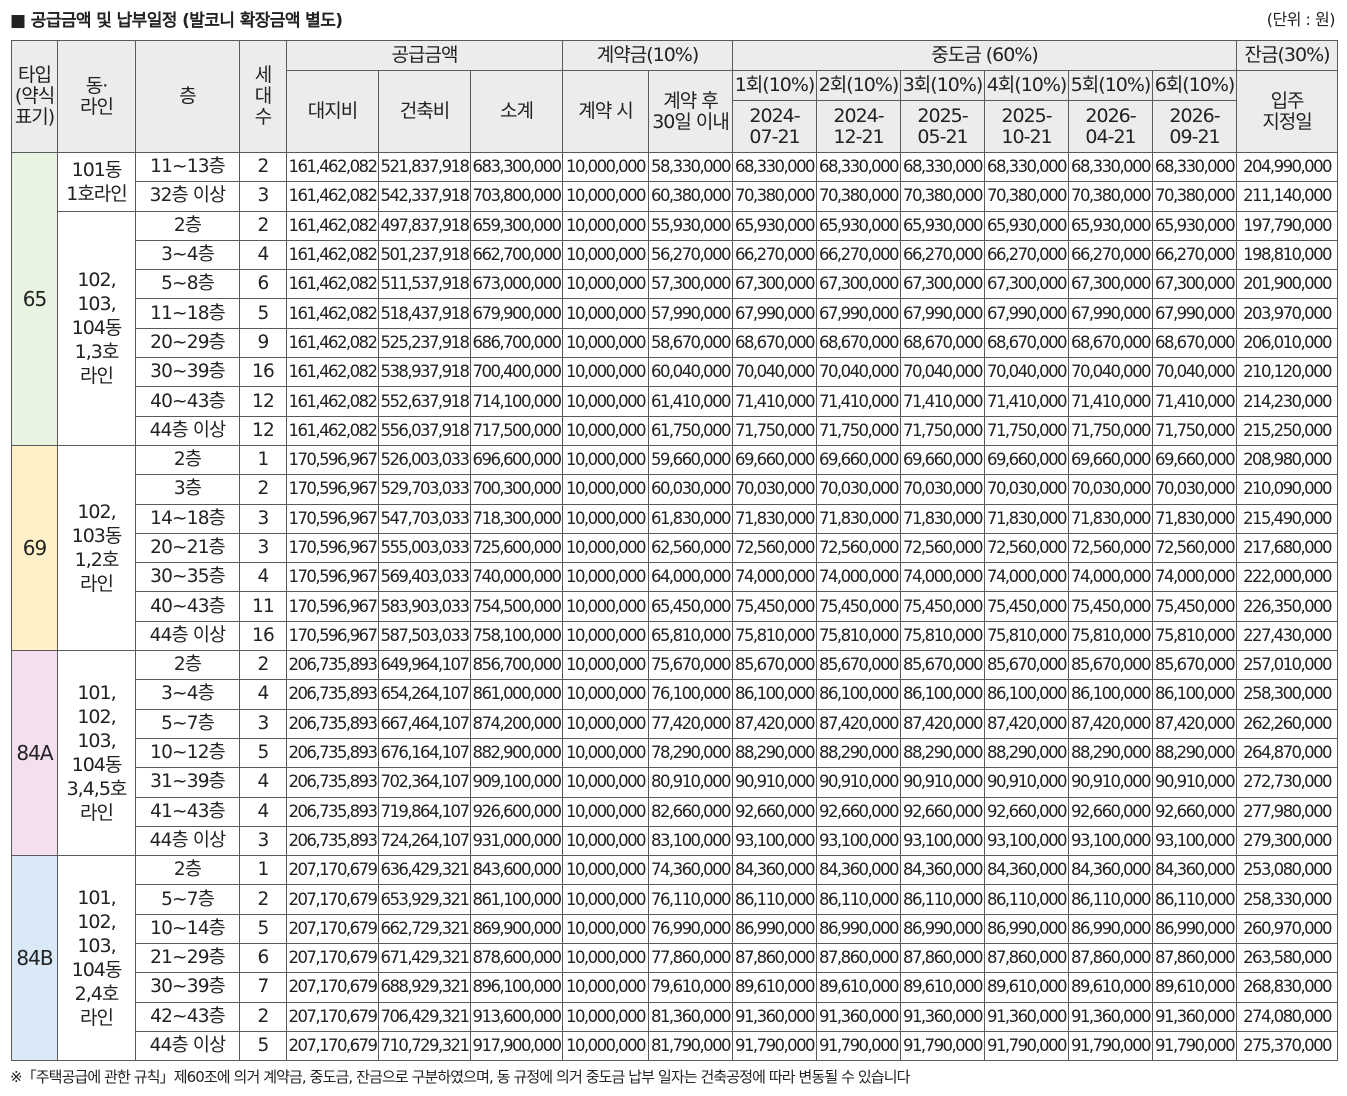 The height and width of the screenshot is (1096, 1347). What do you see at coordinates (1111, 723) in the screenshot?
I see `middle-payment-5-cell: 87,420,000` at bounding box center [1111, 723].